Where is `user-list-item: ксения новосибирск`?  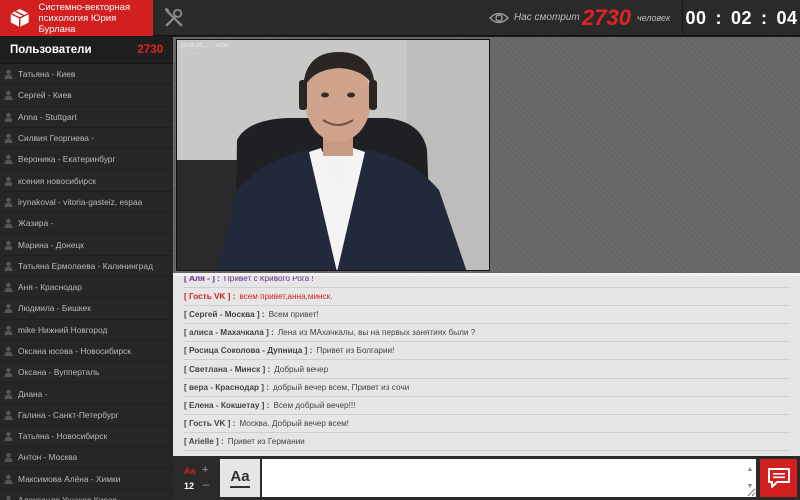
user-list-item: ксения новосибирск is located at coordinates (86, 181).